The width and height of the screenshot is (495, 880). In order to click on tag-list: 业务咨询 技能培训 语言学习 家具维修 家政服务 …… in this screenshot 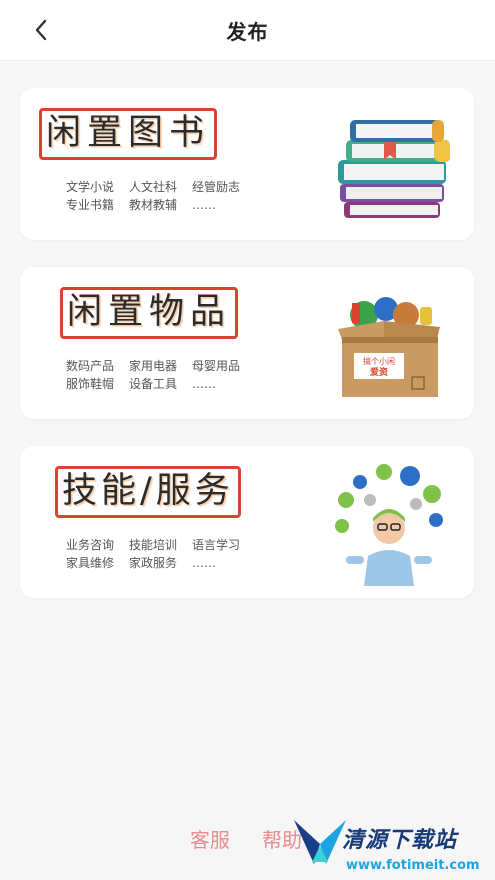, I will do `click(181, 554)`.